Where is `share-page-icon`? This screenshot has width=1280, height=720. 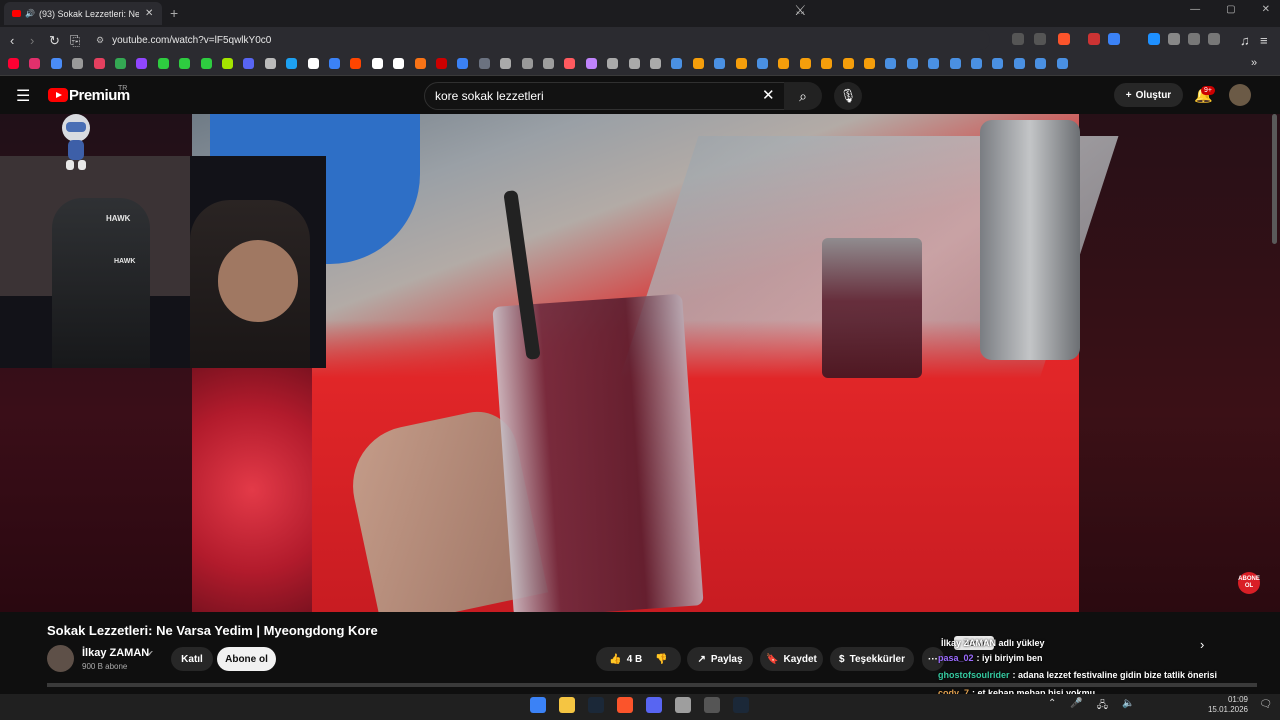 share-page-icon is located at coordinates (1040, 39).